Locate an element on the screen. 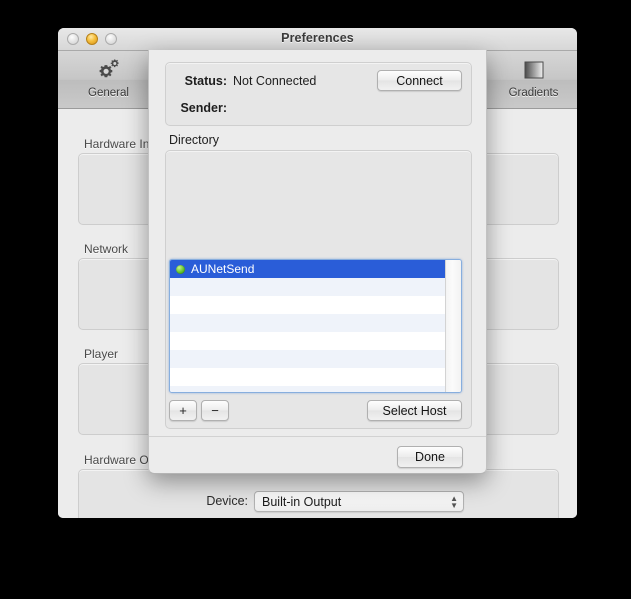 This screenshot has height=599, width=631. toolbar-label-general: General is located at coordinates (108, 93).